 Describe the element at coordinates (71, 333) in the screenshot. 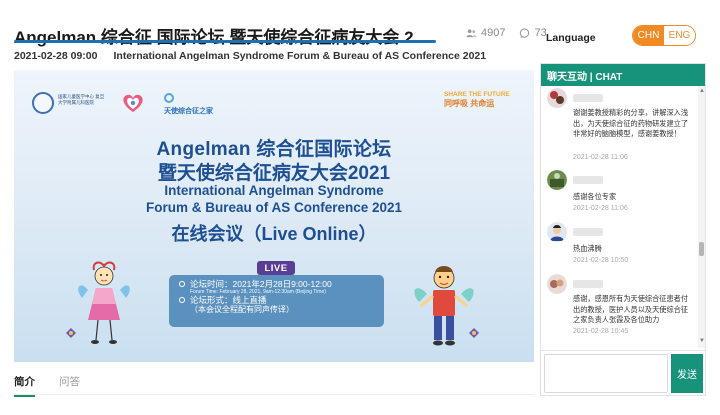

I see `footer-logo-left-icon` at that location.